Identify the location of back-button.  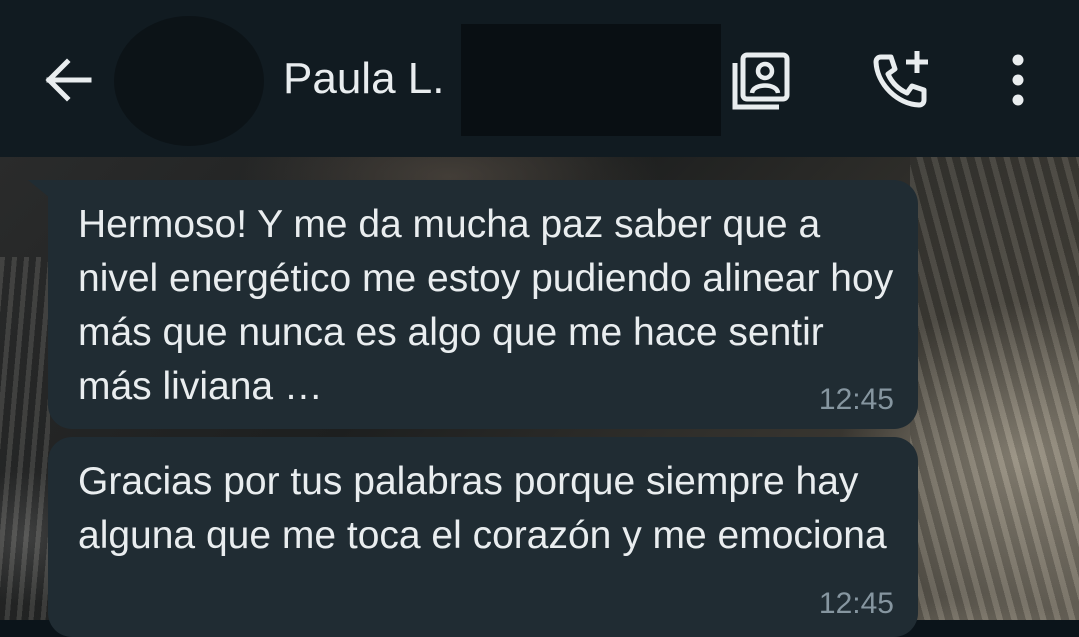
(68, 80).